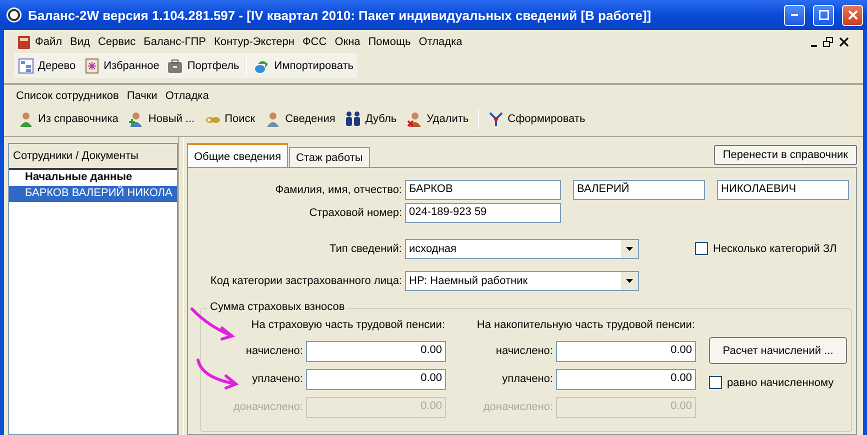  I want to click on input-field: БАРКОВ, so click(483, 190).